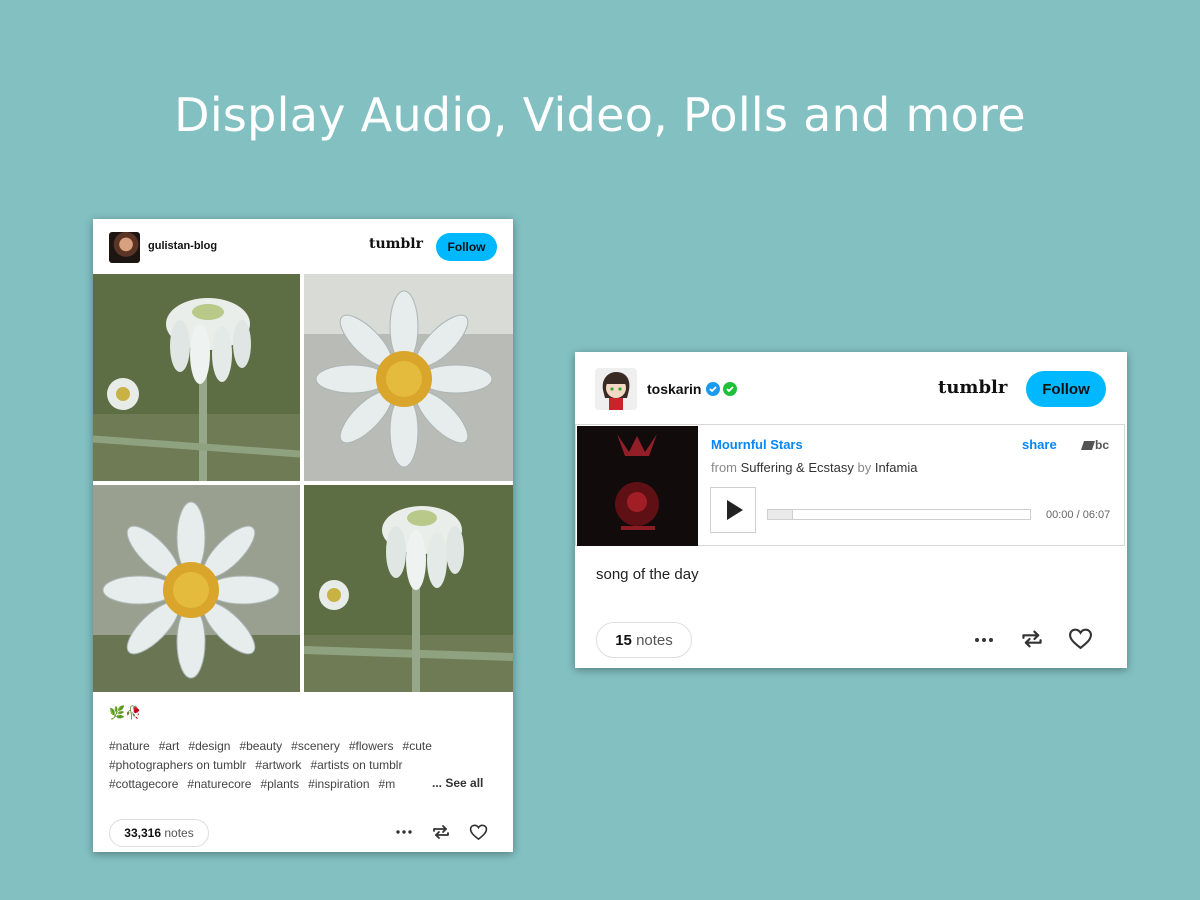  What do you see at coordinates (600, 115) in the screenshot?
I see `headline: Display Audio, Video, Polls and more` at bounding box center [600, 115].